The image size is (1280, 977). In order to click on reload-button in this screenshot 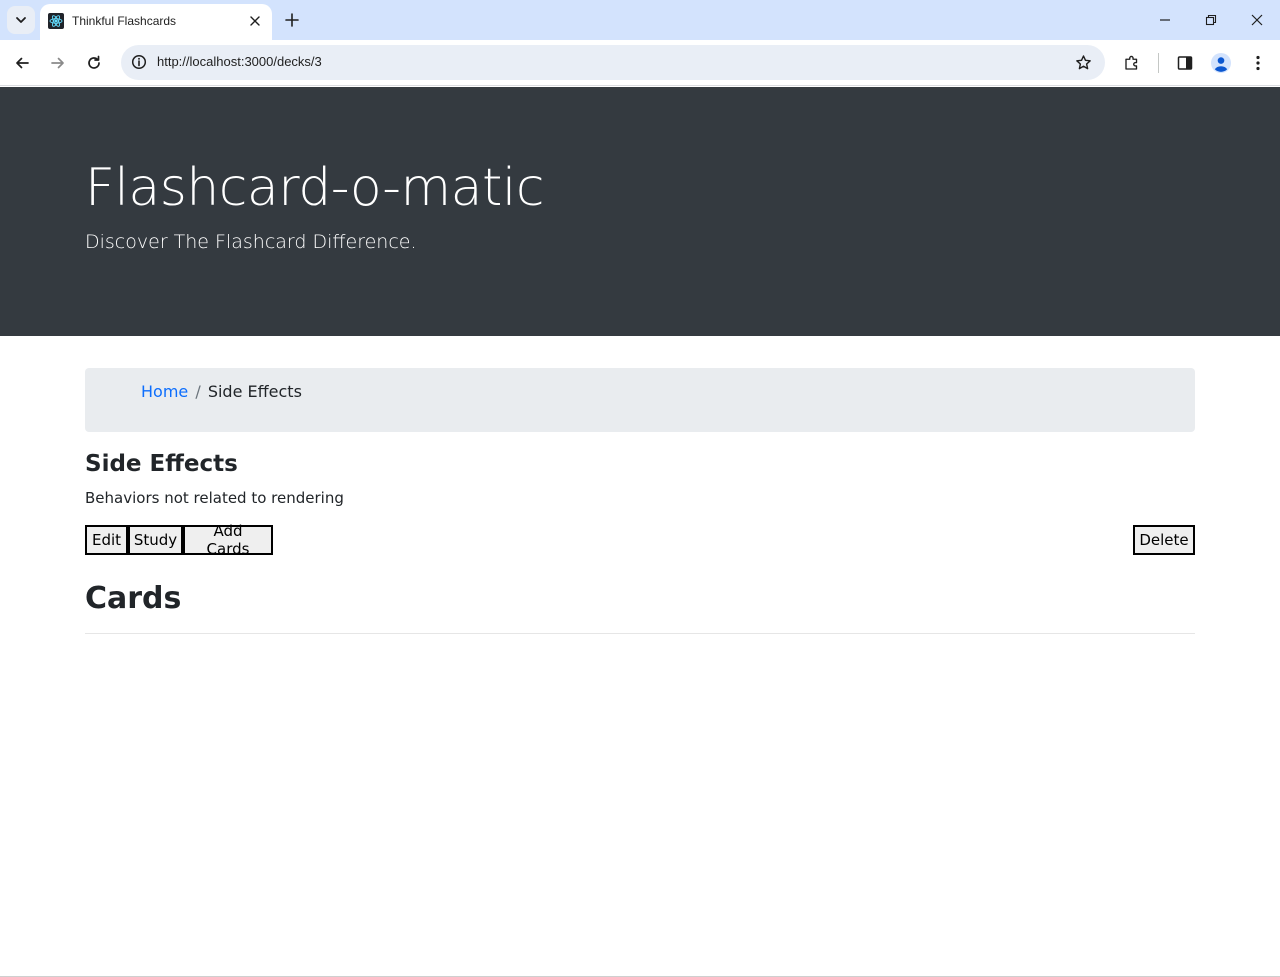, I will do `click(94, 63)`.